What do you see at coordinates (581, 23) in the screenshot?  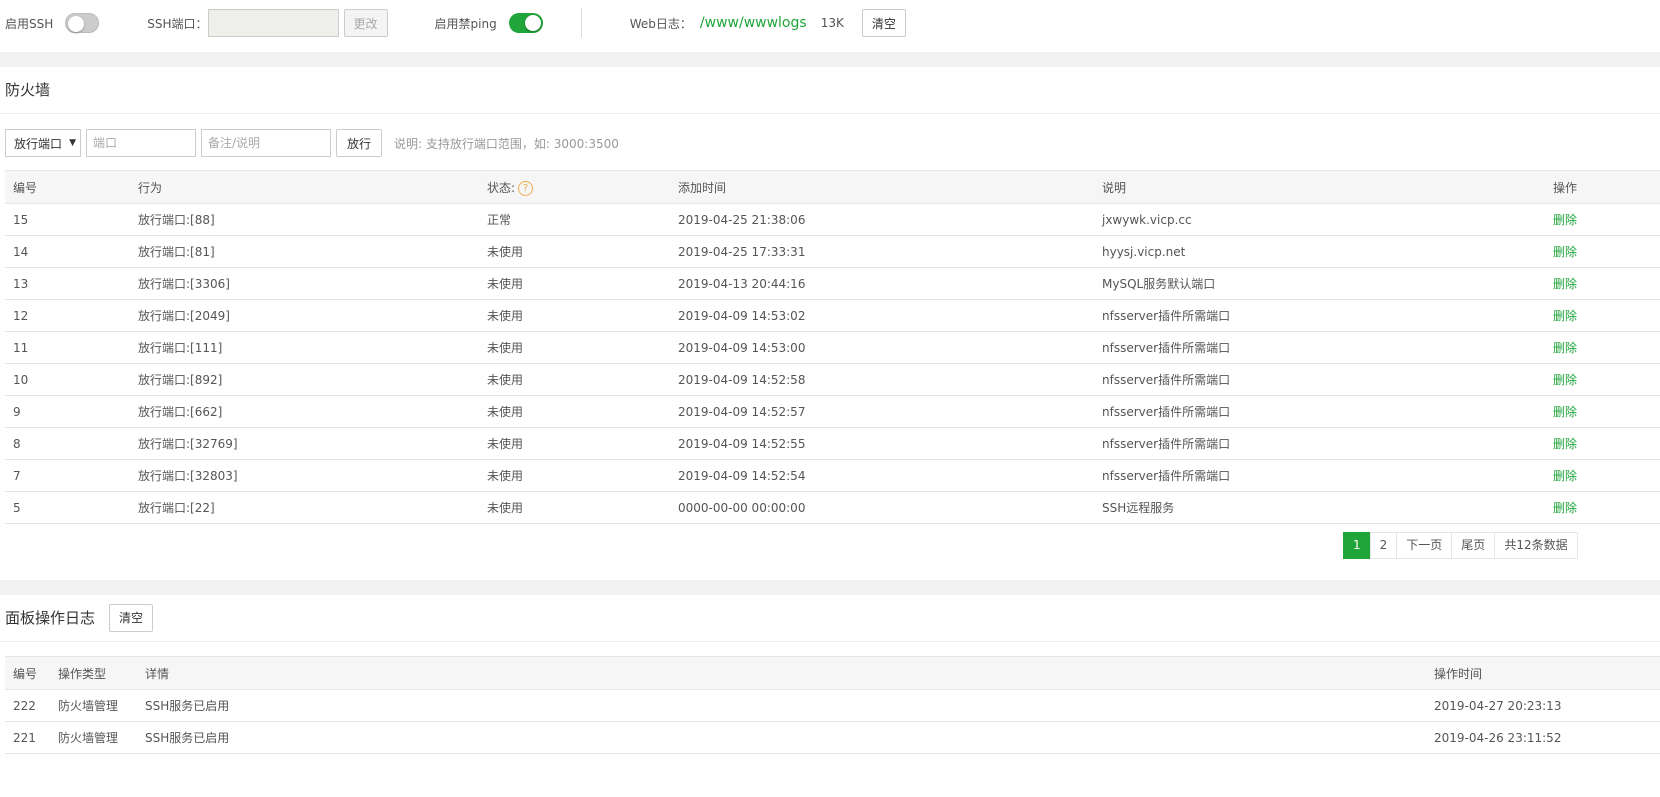 I see `divider` at bounding box center [581, 23].